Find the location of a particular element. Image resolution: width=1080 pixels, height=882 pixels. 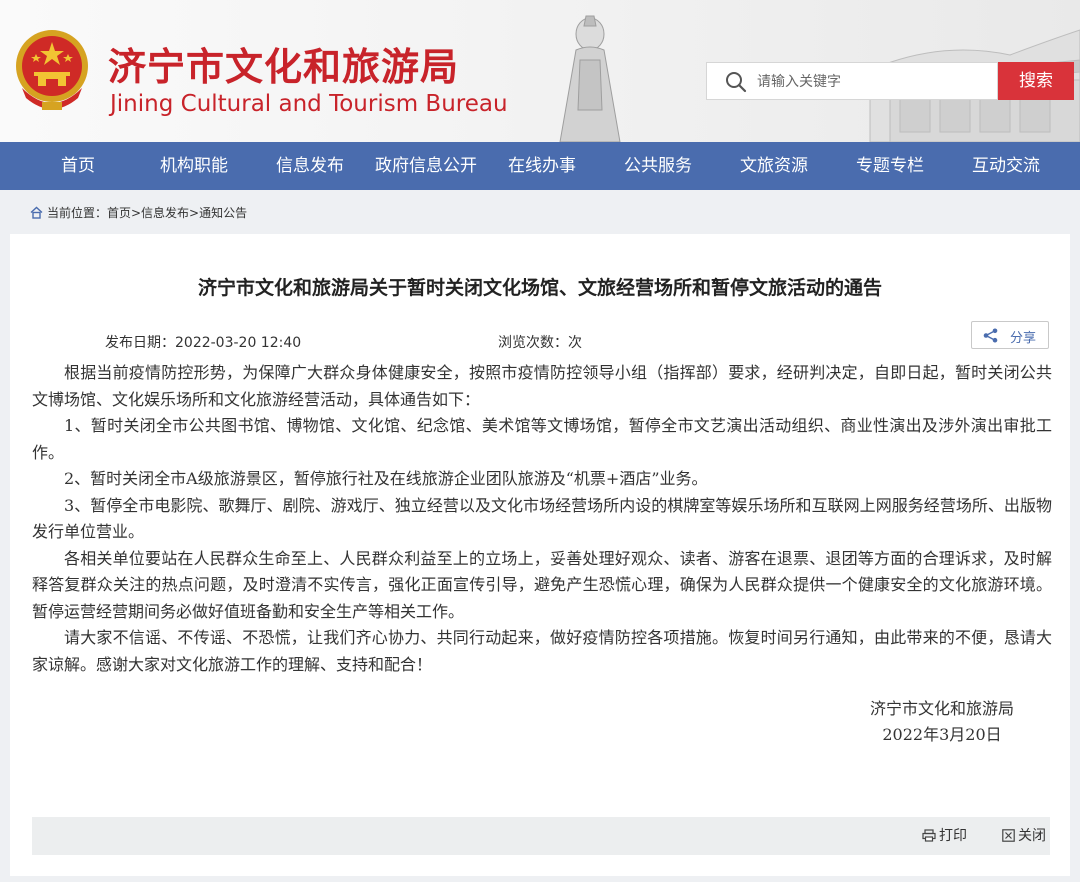

view-count: 浏览次数：次 is located at coordinates (540, 343).